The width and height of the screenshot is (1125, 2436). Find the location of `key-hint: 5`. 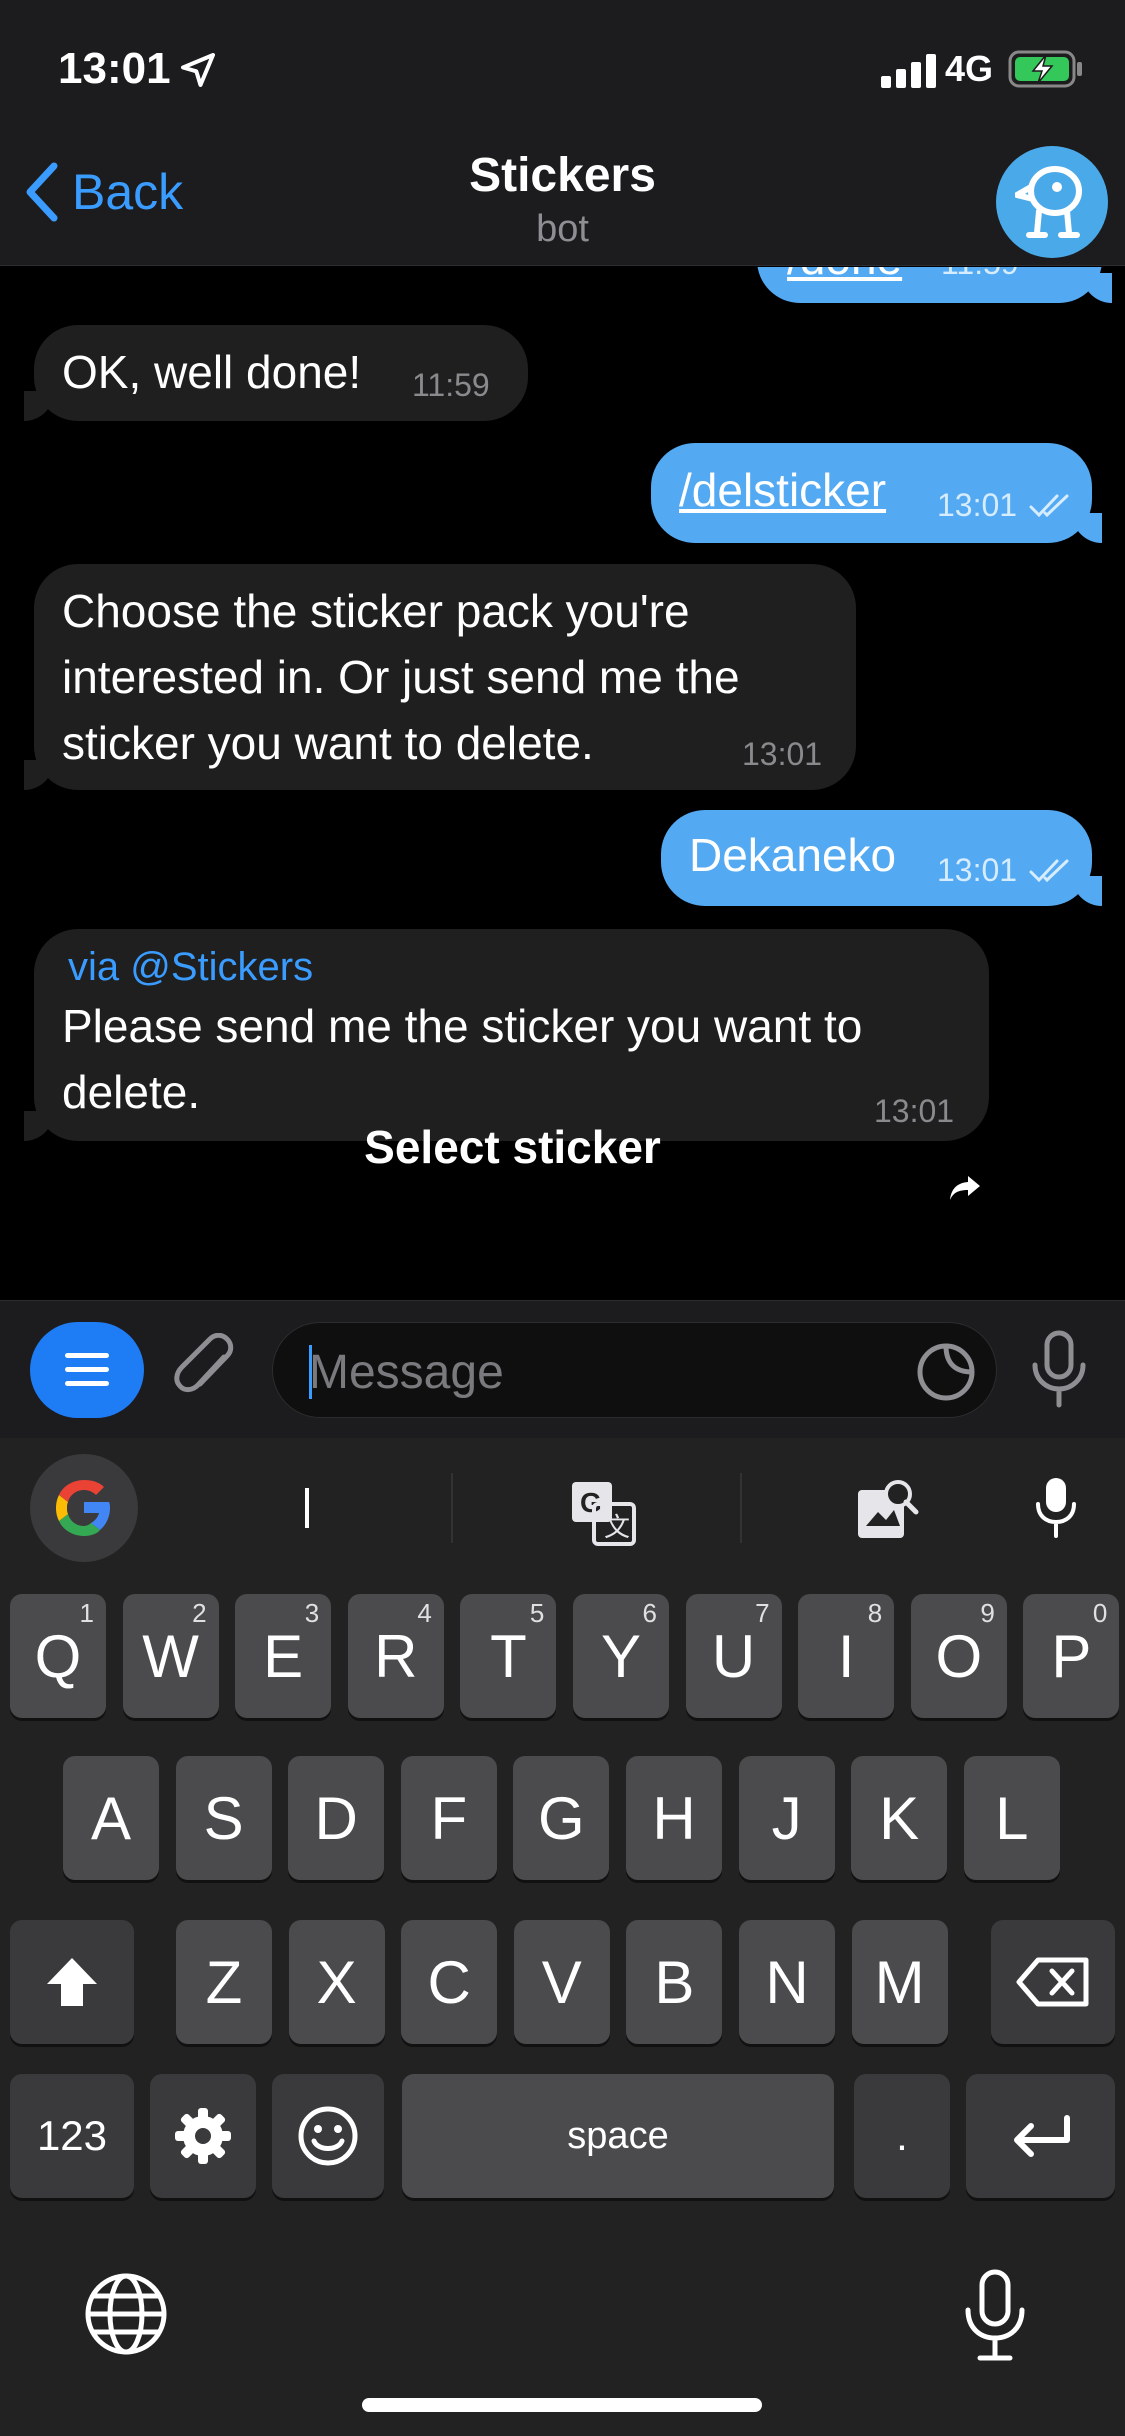

key-hint: 5 is located at coordinates (537, 1613).